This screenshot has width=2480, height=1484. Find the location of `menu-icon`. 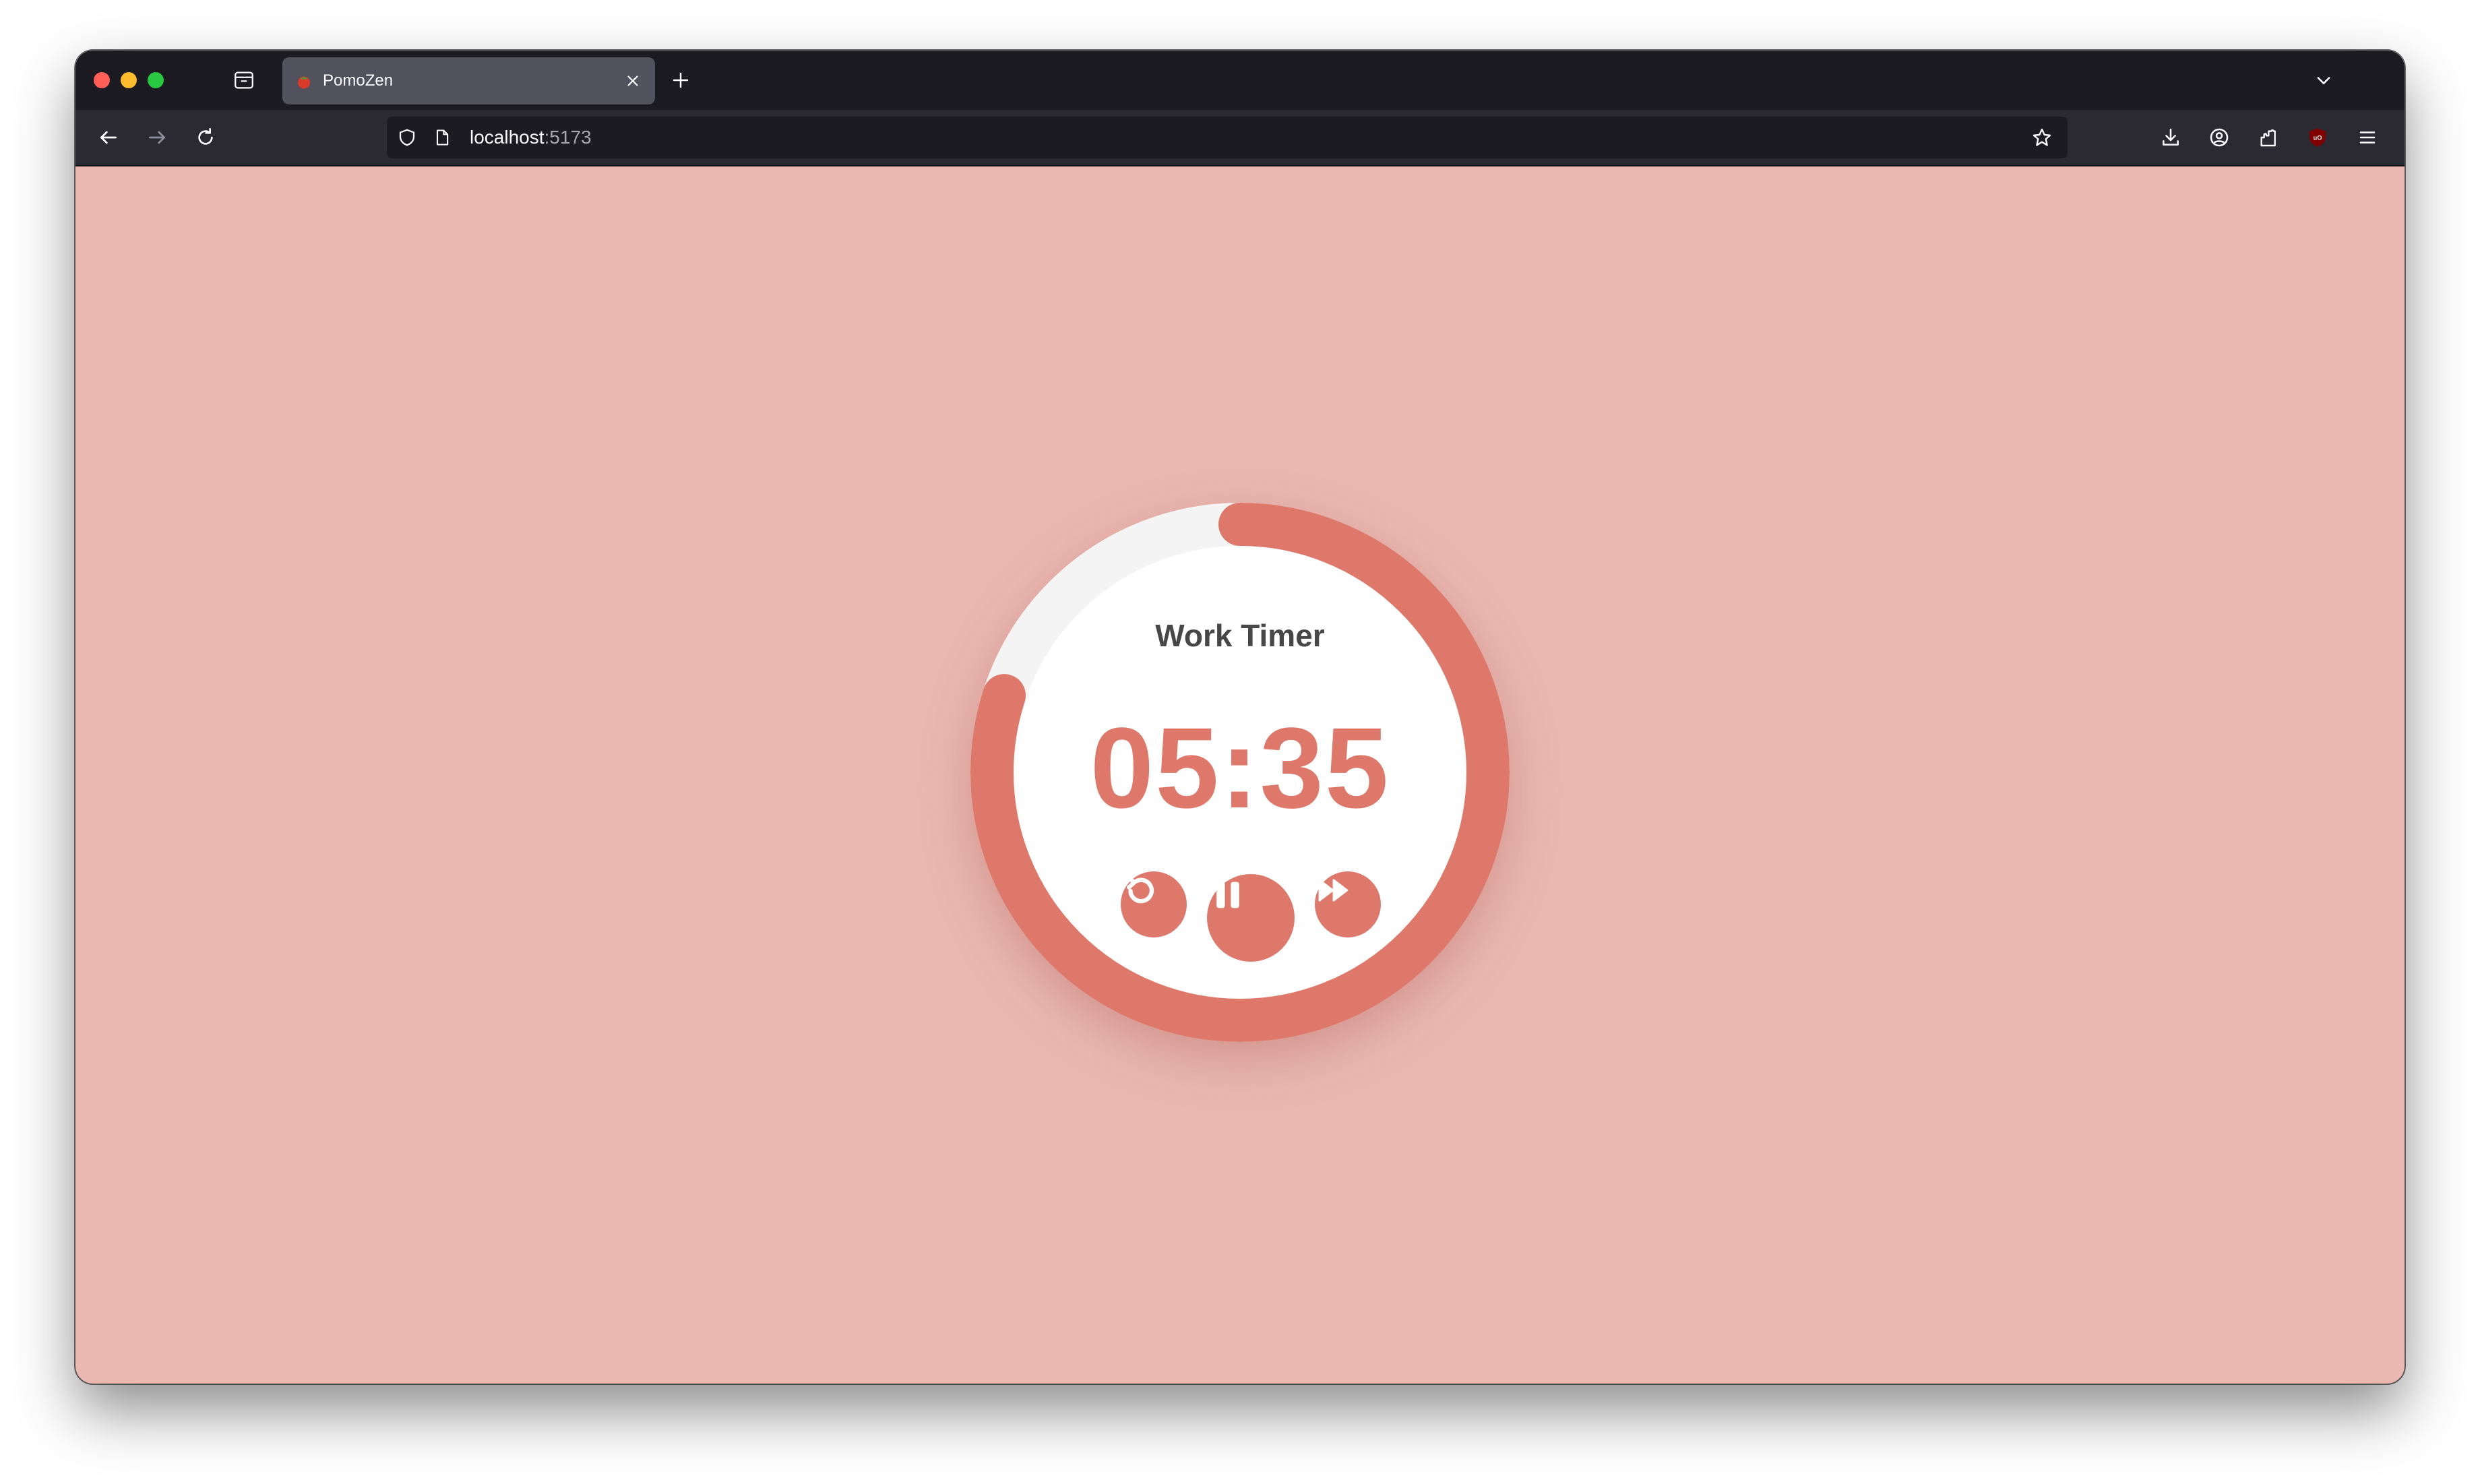

menu-icon is located at coordinates (2367, 137).